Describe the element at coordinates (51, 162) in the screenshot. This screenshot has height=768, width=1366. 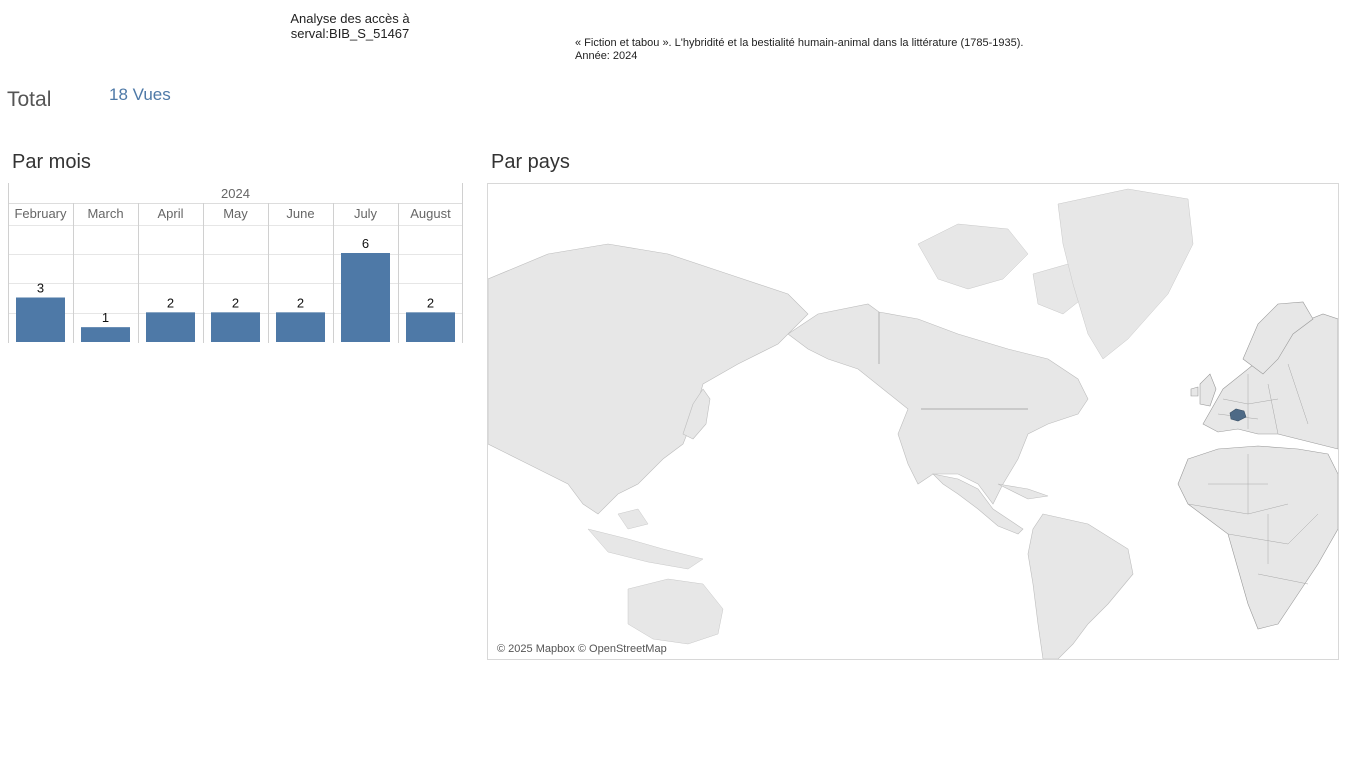
I see `monthly-section-title: Par mois` at that location.